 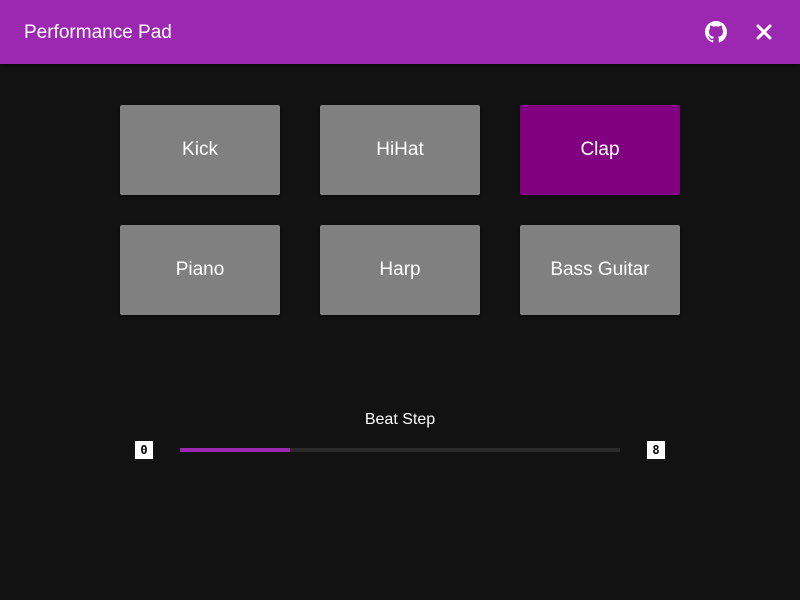 What do you see at coordinates (600, 150) in the screenshot?
I see `pad-clap: Clap` at bounding box center [600, 150].